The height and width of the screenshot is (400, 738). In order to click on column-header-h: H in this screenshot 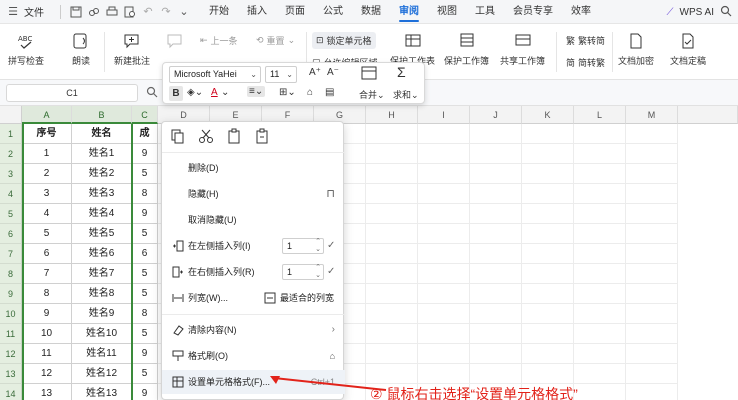, I will do `click(392, 115)`.